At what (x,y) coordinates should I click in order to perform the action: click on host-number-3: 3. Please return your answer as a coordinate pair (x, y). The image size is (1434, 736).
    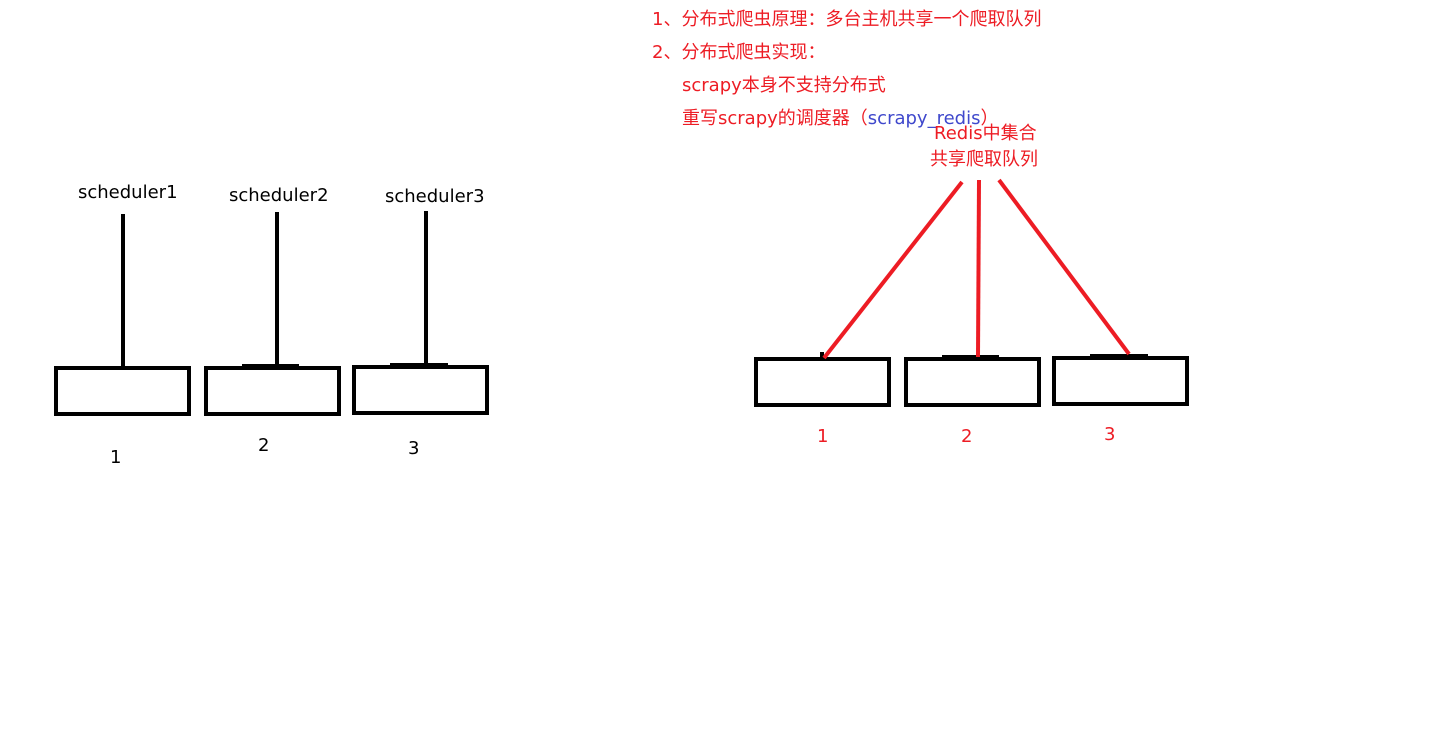
    Looking at the image, I should click on (414, 448).